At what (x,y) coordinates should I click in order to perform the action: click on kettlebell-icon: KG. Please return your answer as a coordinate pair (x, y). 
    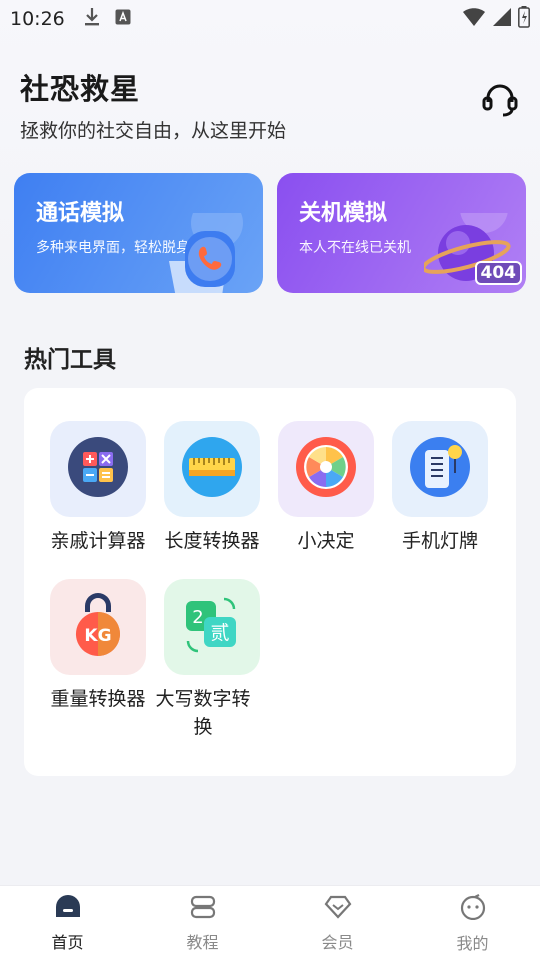
    Looking at the image, I should click on (98, 627).